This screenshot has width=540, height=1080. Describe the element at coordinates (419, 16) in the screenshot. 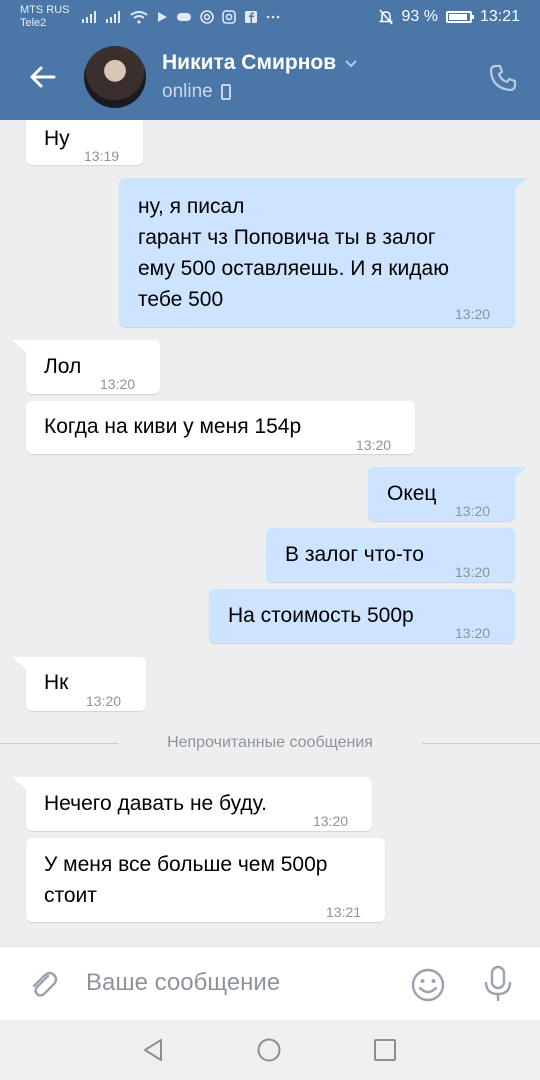

I see `battery-percent: 93 %` at that location.